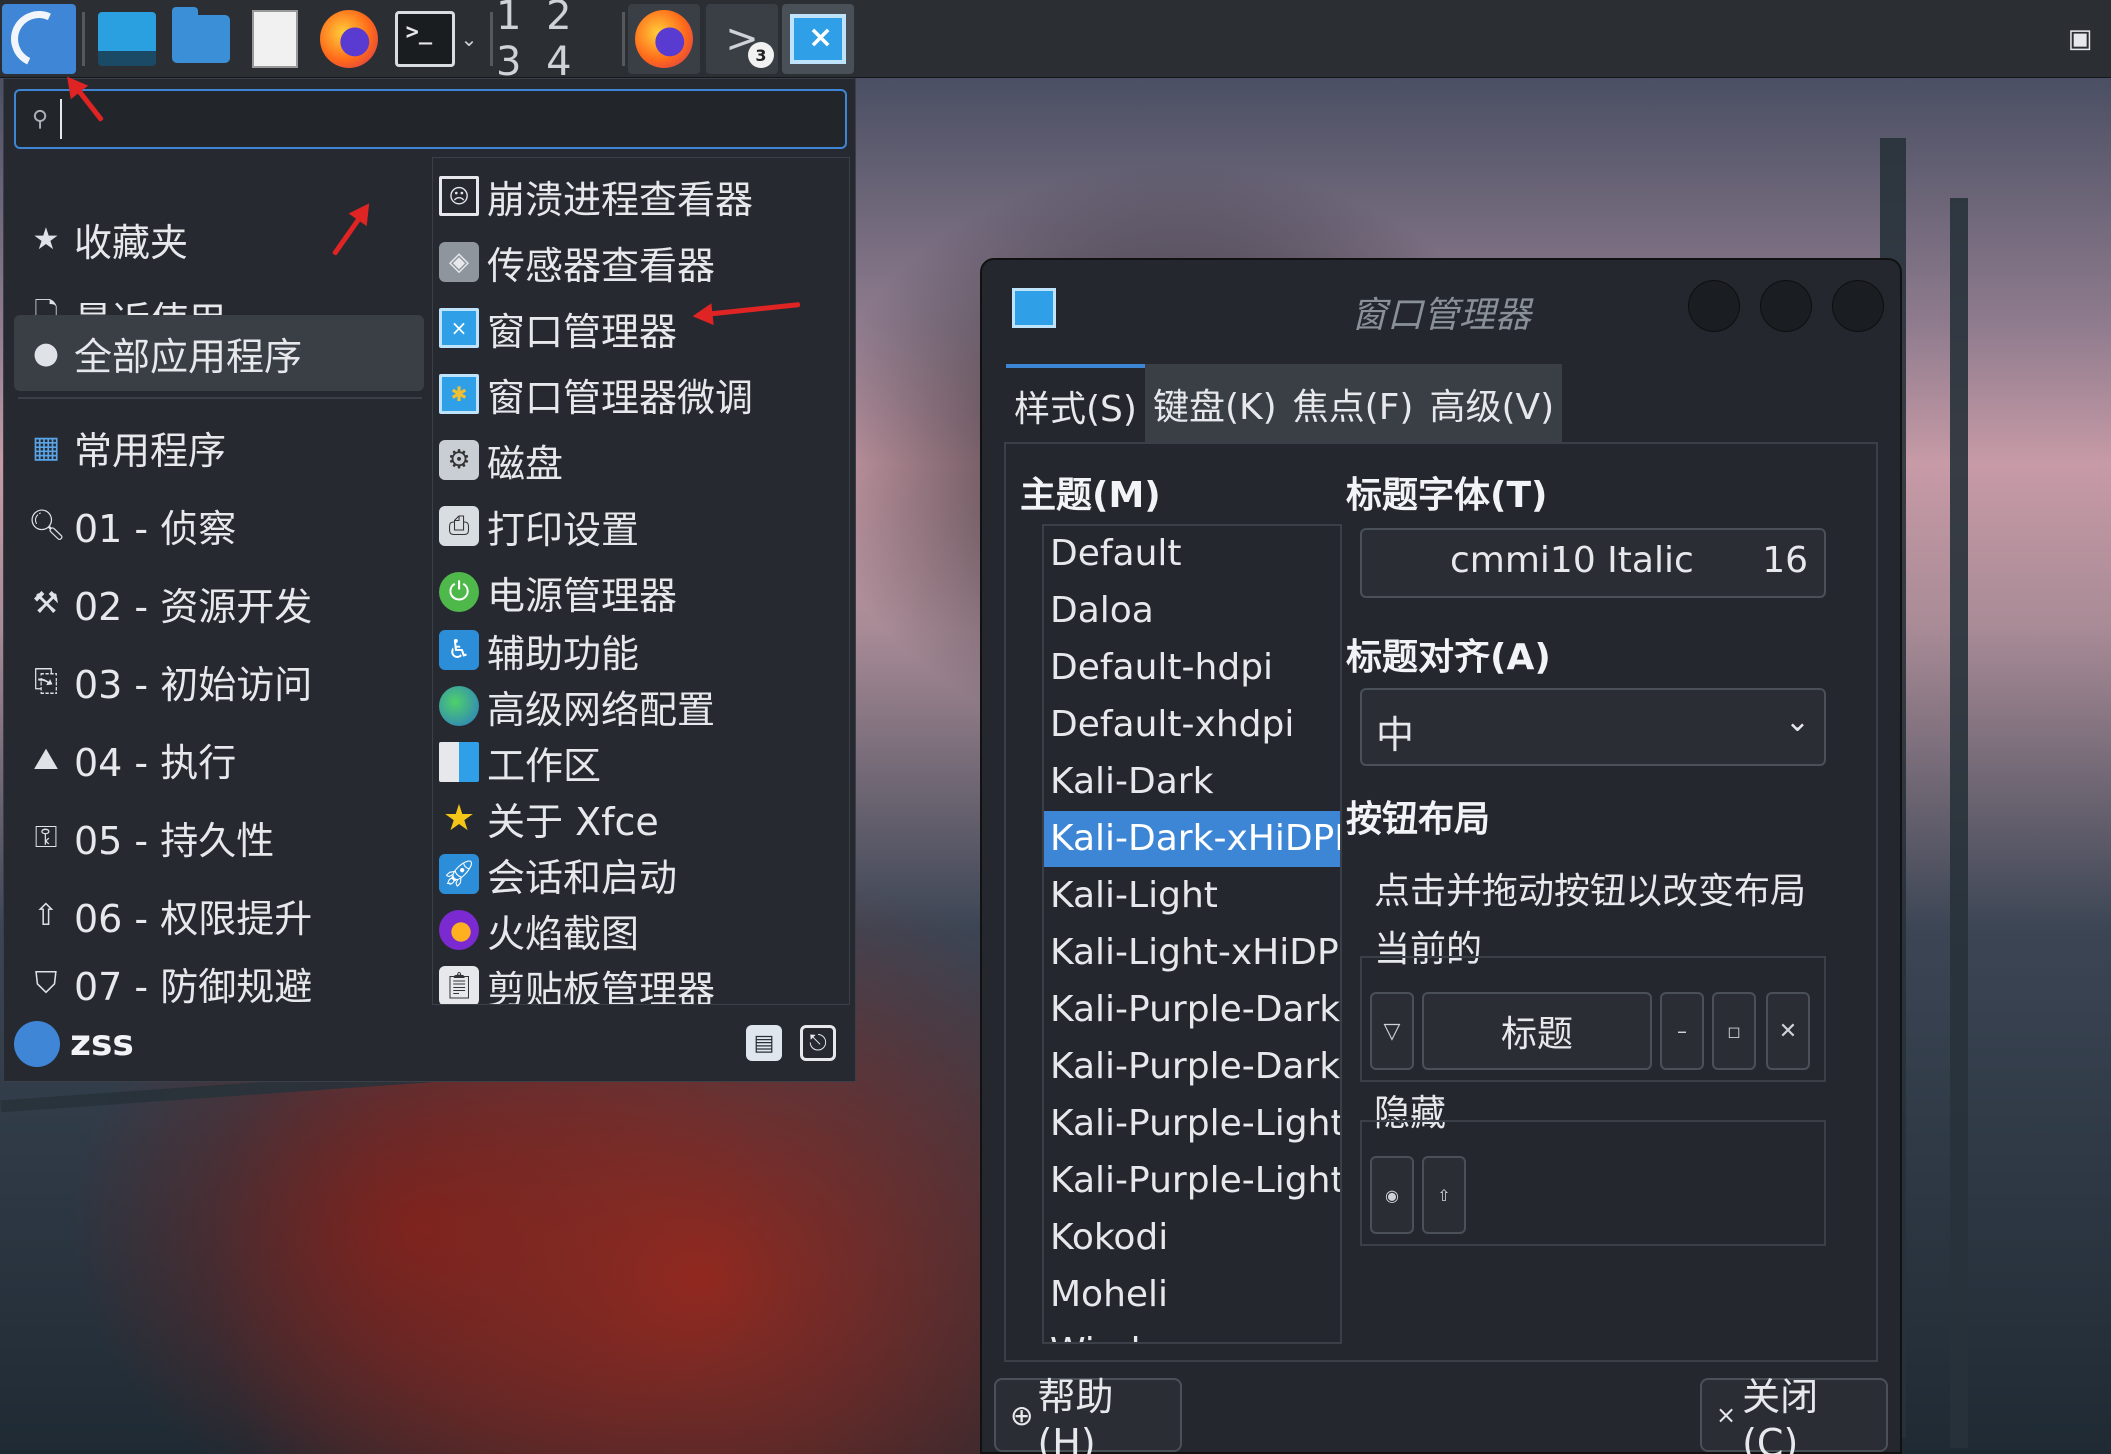 The height and width of the screenshot is (1454, 2111). What do you see at coordinates (219, 525) in the screenshot?
I see `category-reconnaissance: 🔍︎ 01 - 侦察` at bounding box center [219, 525].